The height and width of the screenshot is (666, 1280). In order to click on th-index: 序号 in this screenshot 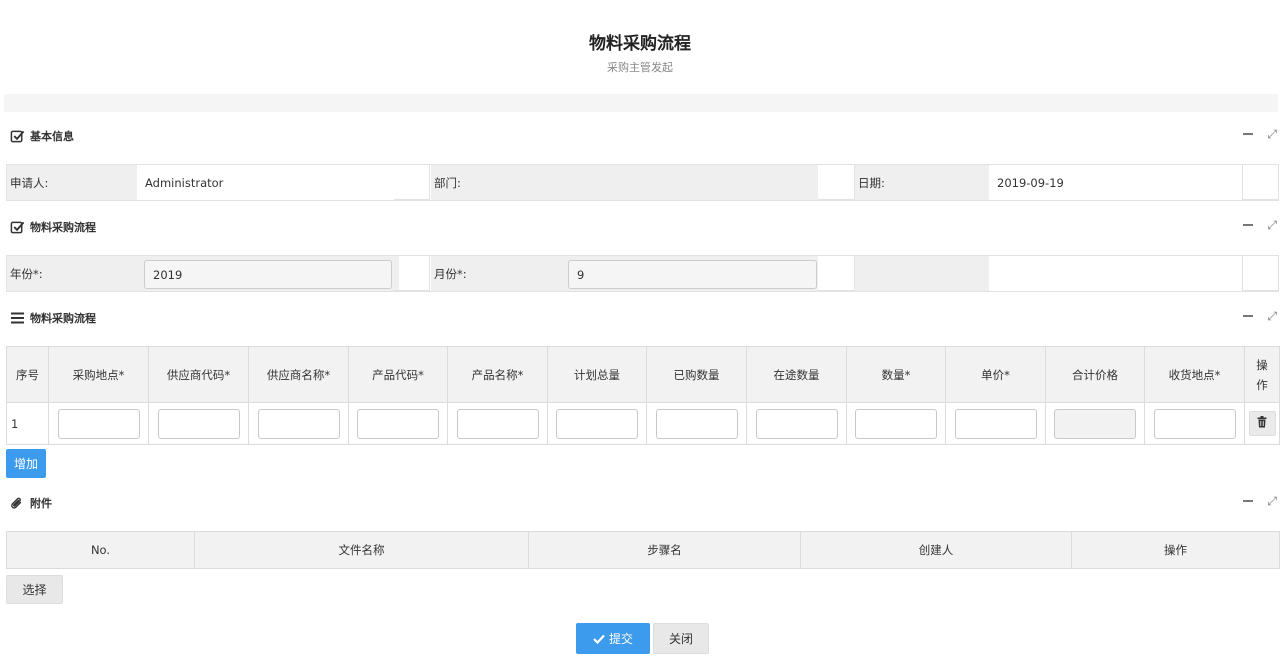, I will do `click(27, 374)`.